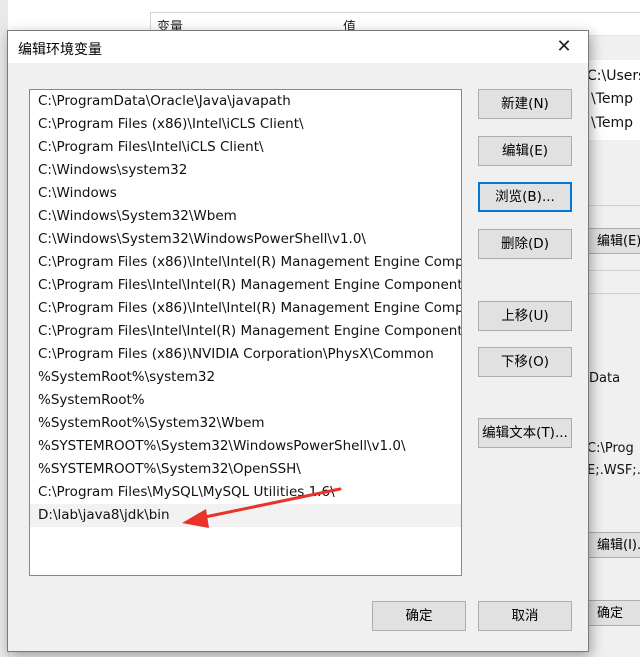 The width and height of the screenshot is (640, 657). Describe the element at coordinates (245, 170) in the screenshot. I see `path-list-item: C:\Windows\system32` at that location.